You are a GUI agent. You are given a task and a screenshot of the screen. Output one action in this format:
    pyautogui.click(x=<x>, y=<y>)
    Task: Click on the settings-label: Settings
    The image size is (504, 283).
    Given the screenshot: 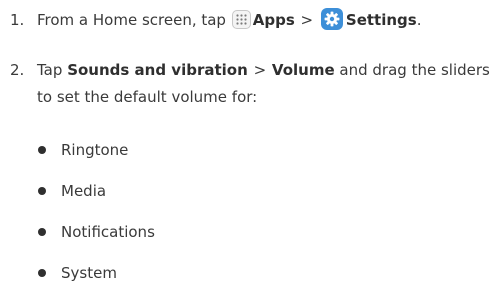 What is the action you would take?
    pyautogui.click(x=381, y=20)
    